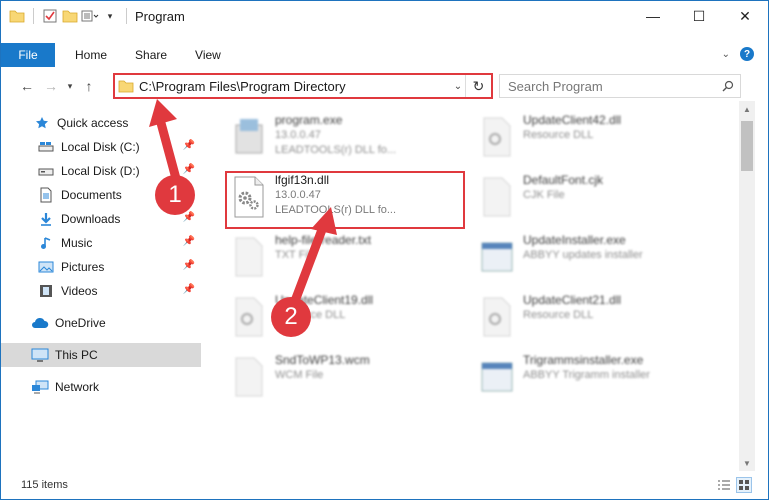 The height and width of the screenshot is (500, 769). What do you see at coordinates (349, 319) in the screenshot?
I see `file-item-updateclient19: UpdateClient19.dll Resource DLL` at bounding box center [349, 319].